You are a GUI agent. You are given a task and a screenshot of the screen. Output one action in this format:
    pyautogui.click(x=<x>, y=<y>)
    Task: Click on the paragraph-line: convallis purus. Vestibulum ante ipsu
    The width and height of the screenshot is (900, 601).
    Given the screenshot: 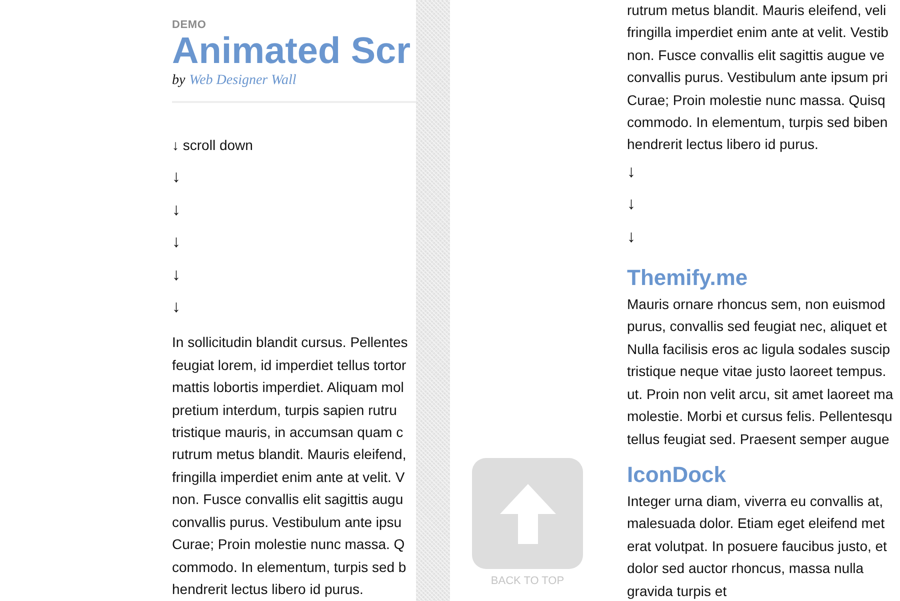 What is the action you would take?
    pyautogui.click(x=287, y=522)
    